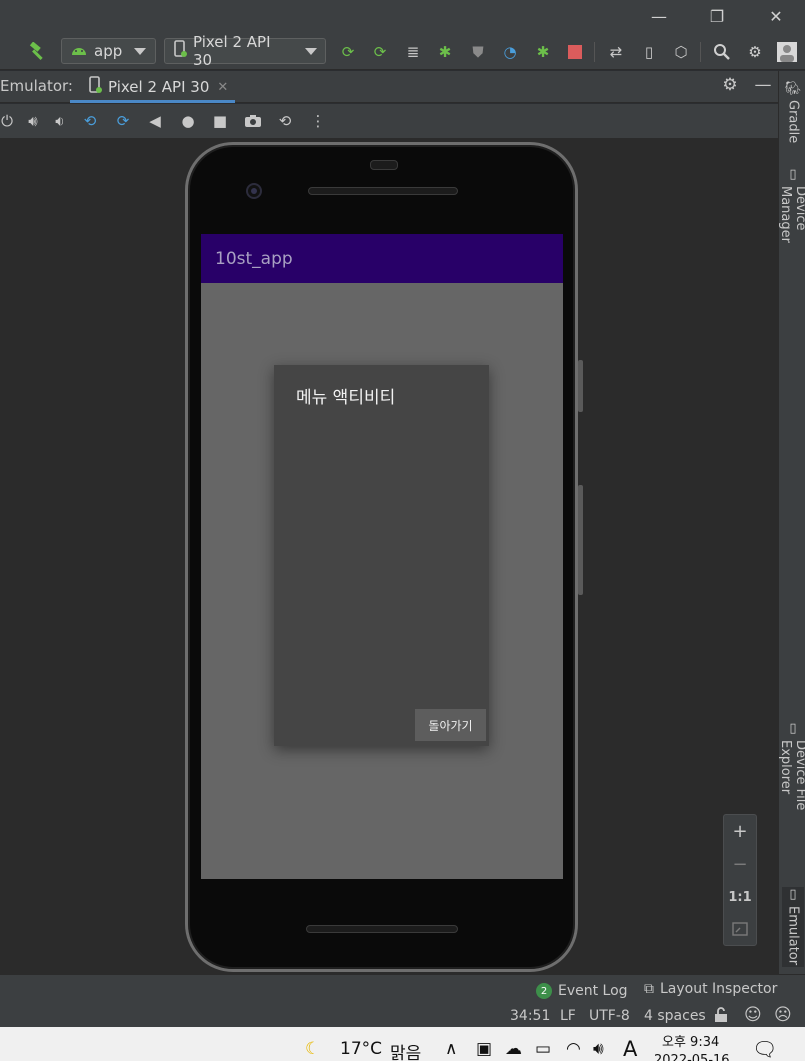  I want to click on home-icon: ●, so click(188, 121).